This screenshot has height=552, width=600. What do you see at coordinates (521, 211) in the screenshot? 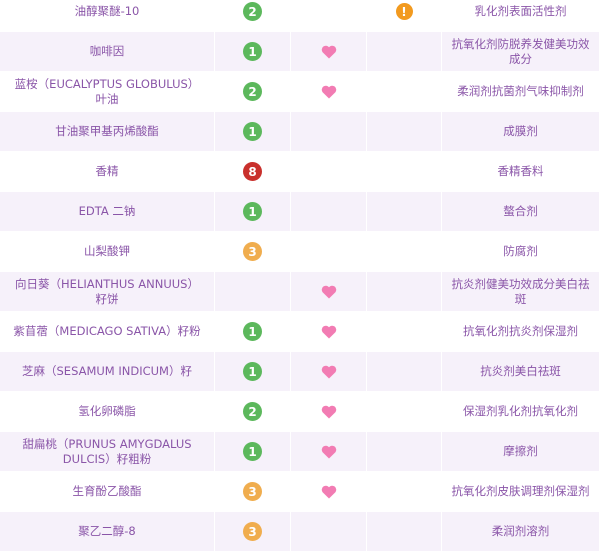
I see `ingredient-purpose: 螯合剂` at bounding box center [521, 211].